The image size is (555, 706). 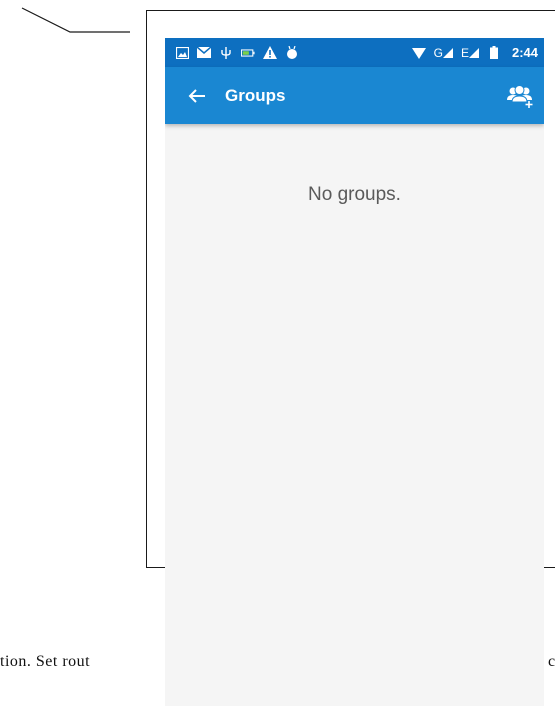 I want to click on doc-frame-top, so click(x=350, y=10).